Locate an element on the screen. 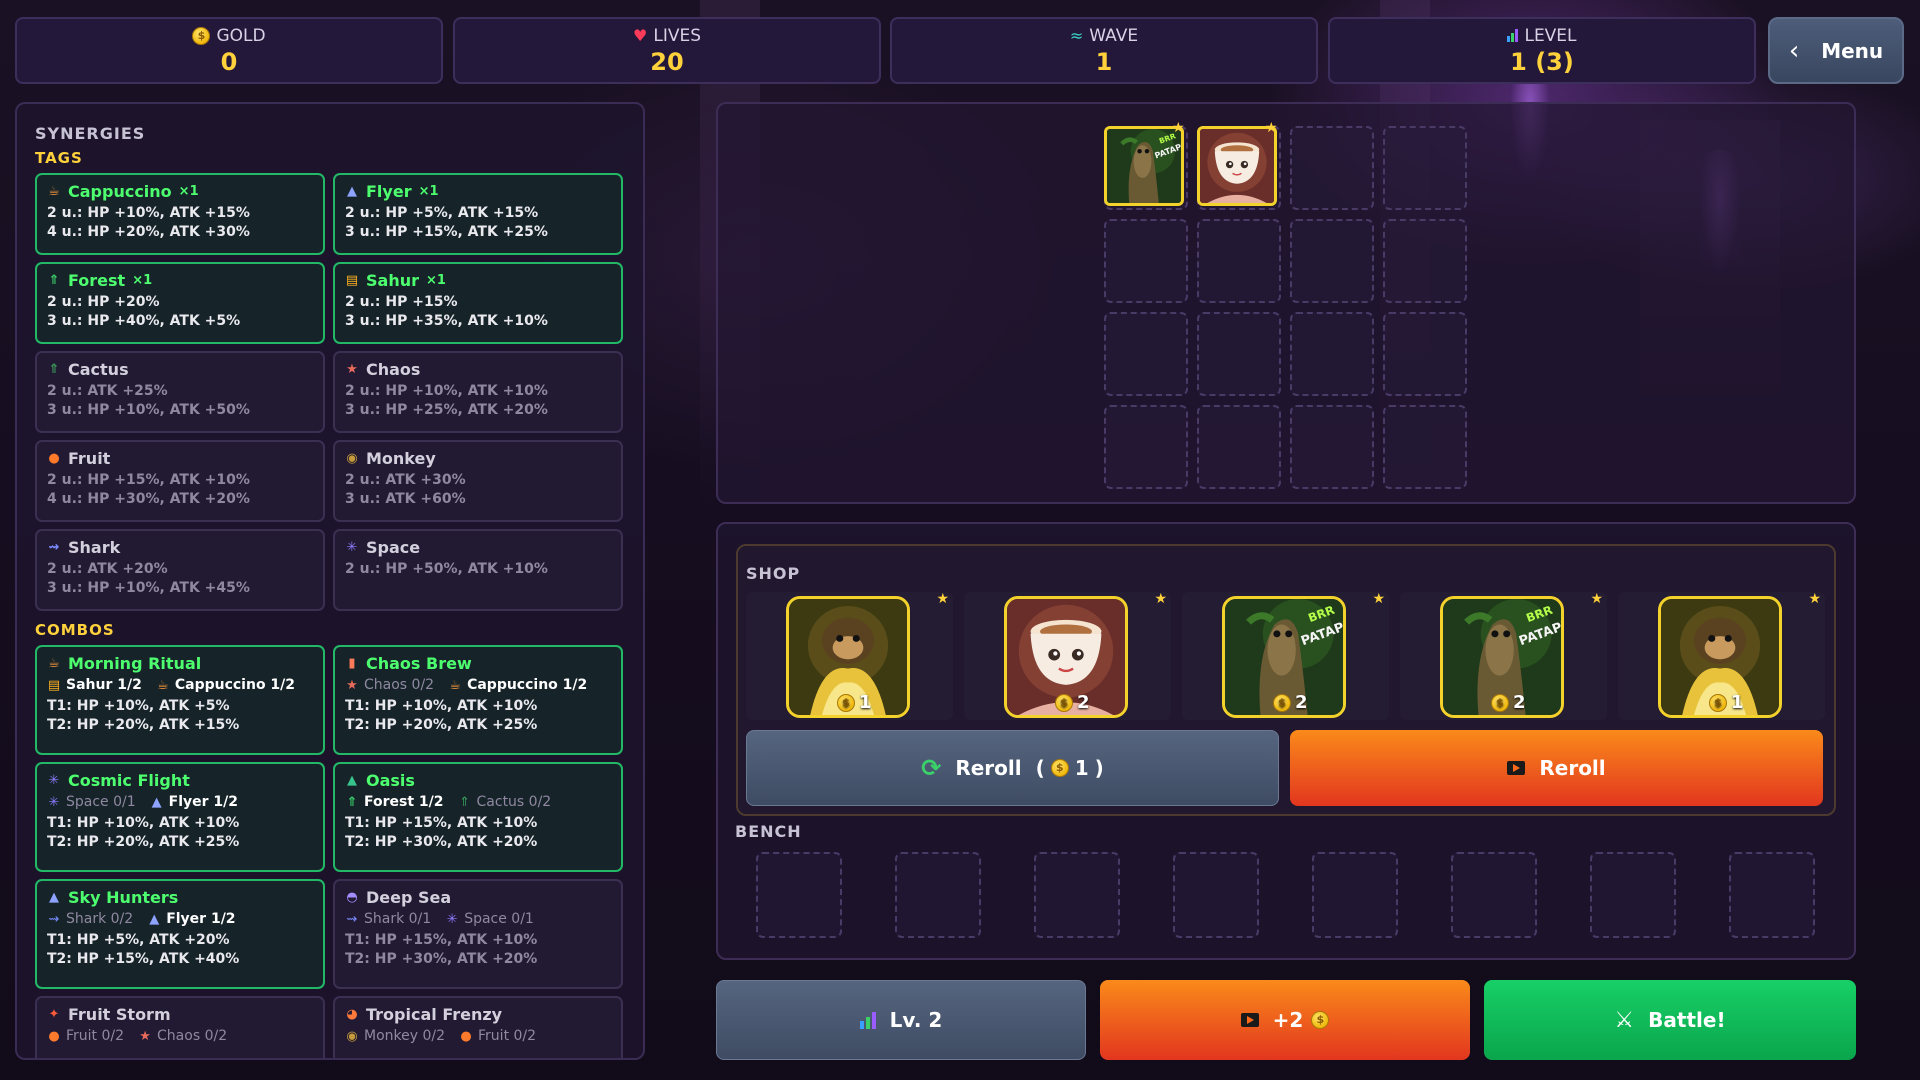 This screenshot has width=1920, height=1080. combo-requirement: ▲ Flyer 1/2 is located at coordinates (194, 802).